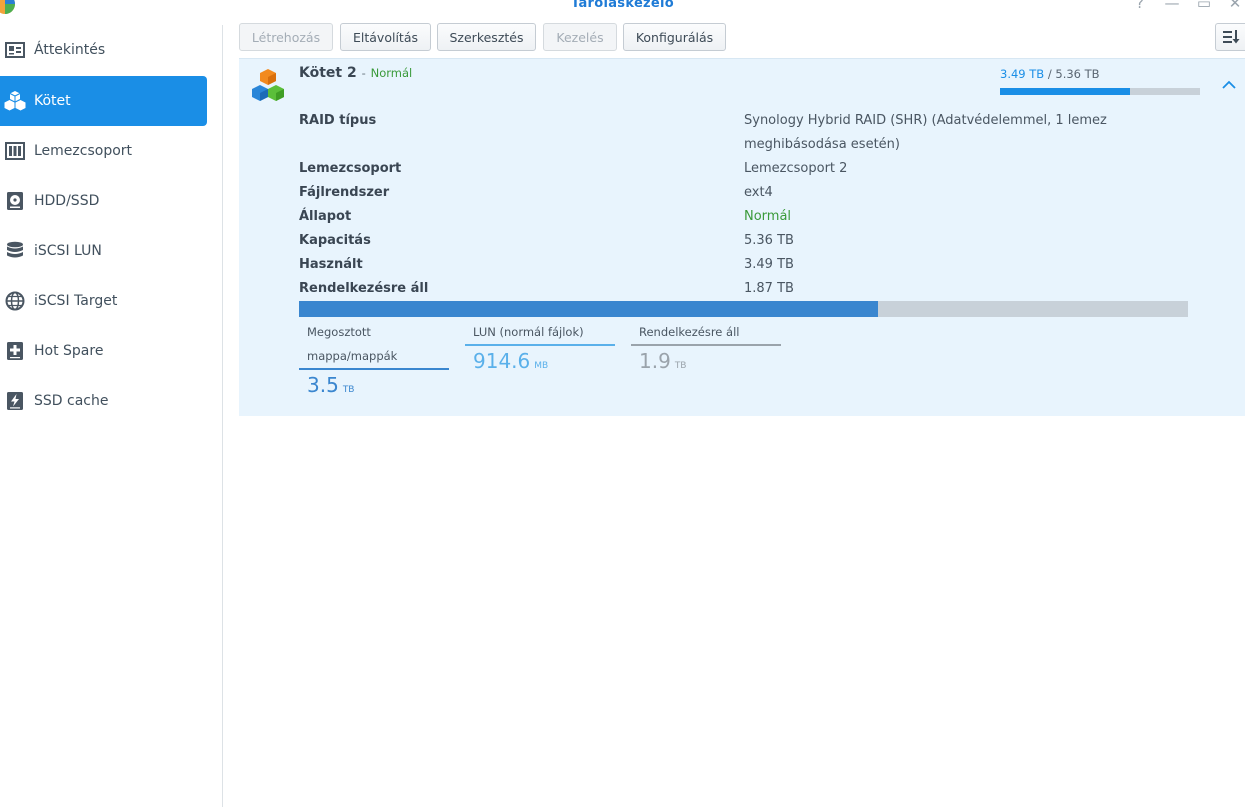 Image resolution: width=1245 pixels, height=807 pixels. Describe the element at coordinates (15, 401) in the screenshot. I see `flash-icon` at that location.